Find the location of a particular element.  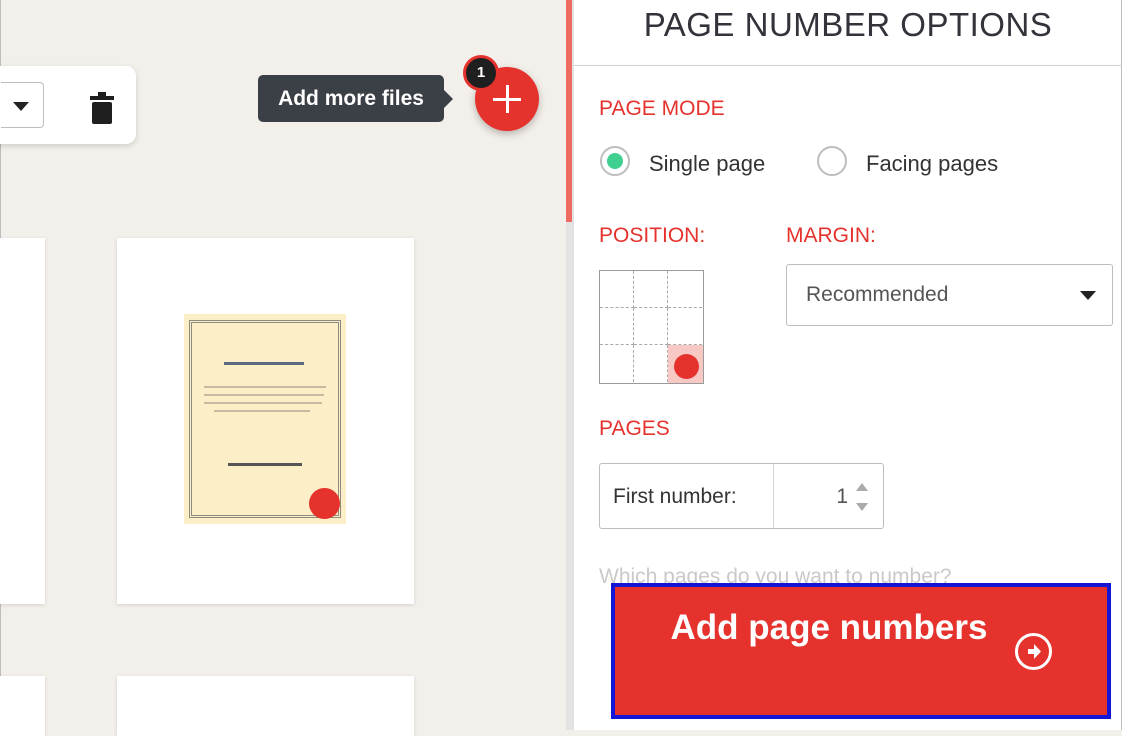

position-grid is located at coordinates (651, 327).